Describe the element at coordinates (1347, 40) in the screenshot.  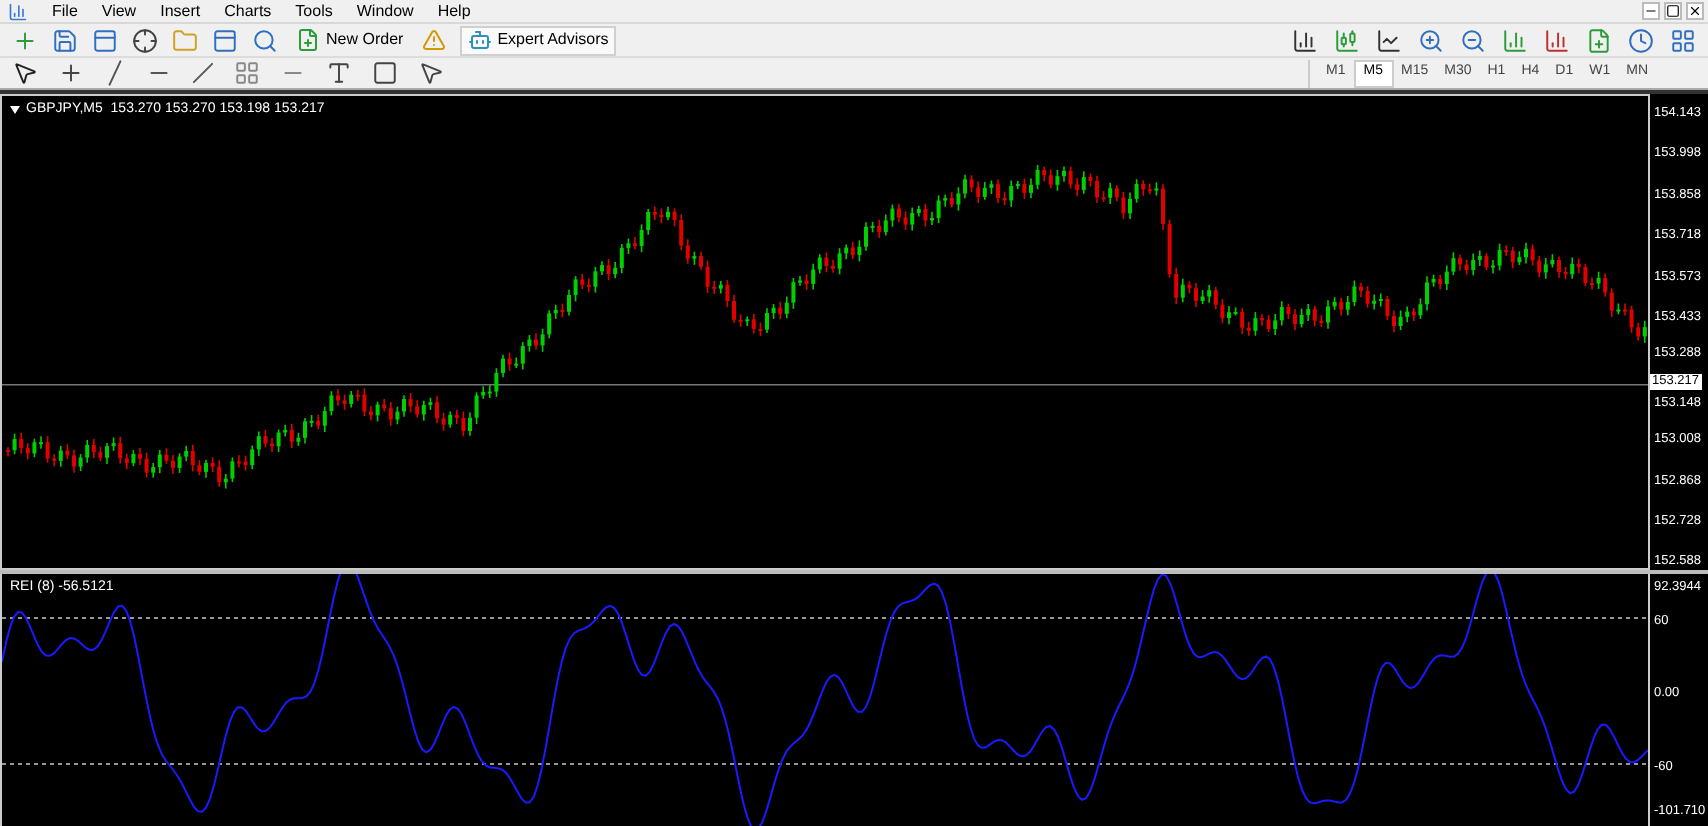
I see `candlestick-icon` at that location.